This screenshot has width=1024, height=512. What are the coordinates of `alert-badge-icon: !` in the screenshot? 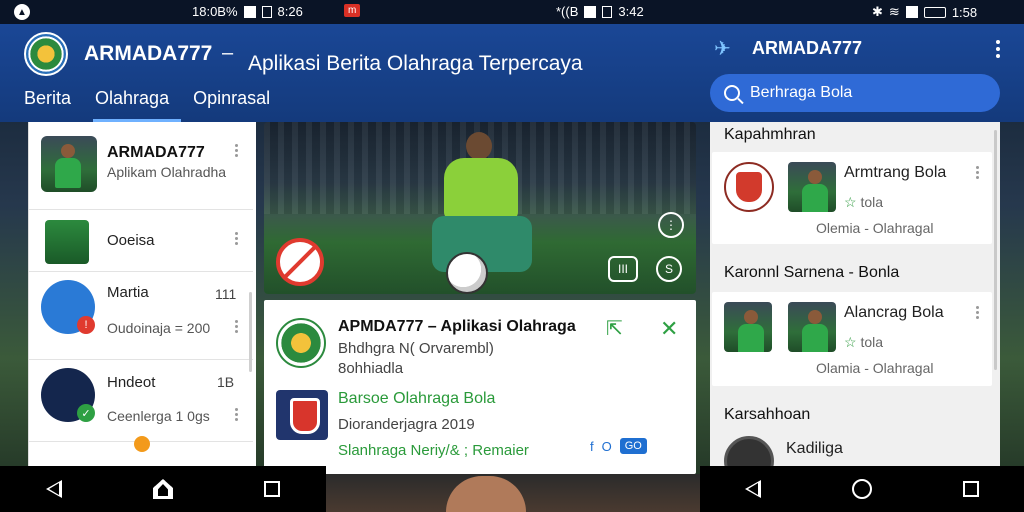 It's located at (86, 325).